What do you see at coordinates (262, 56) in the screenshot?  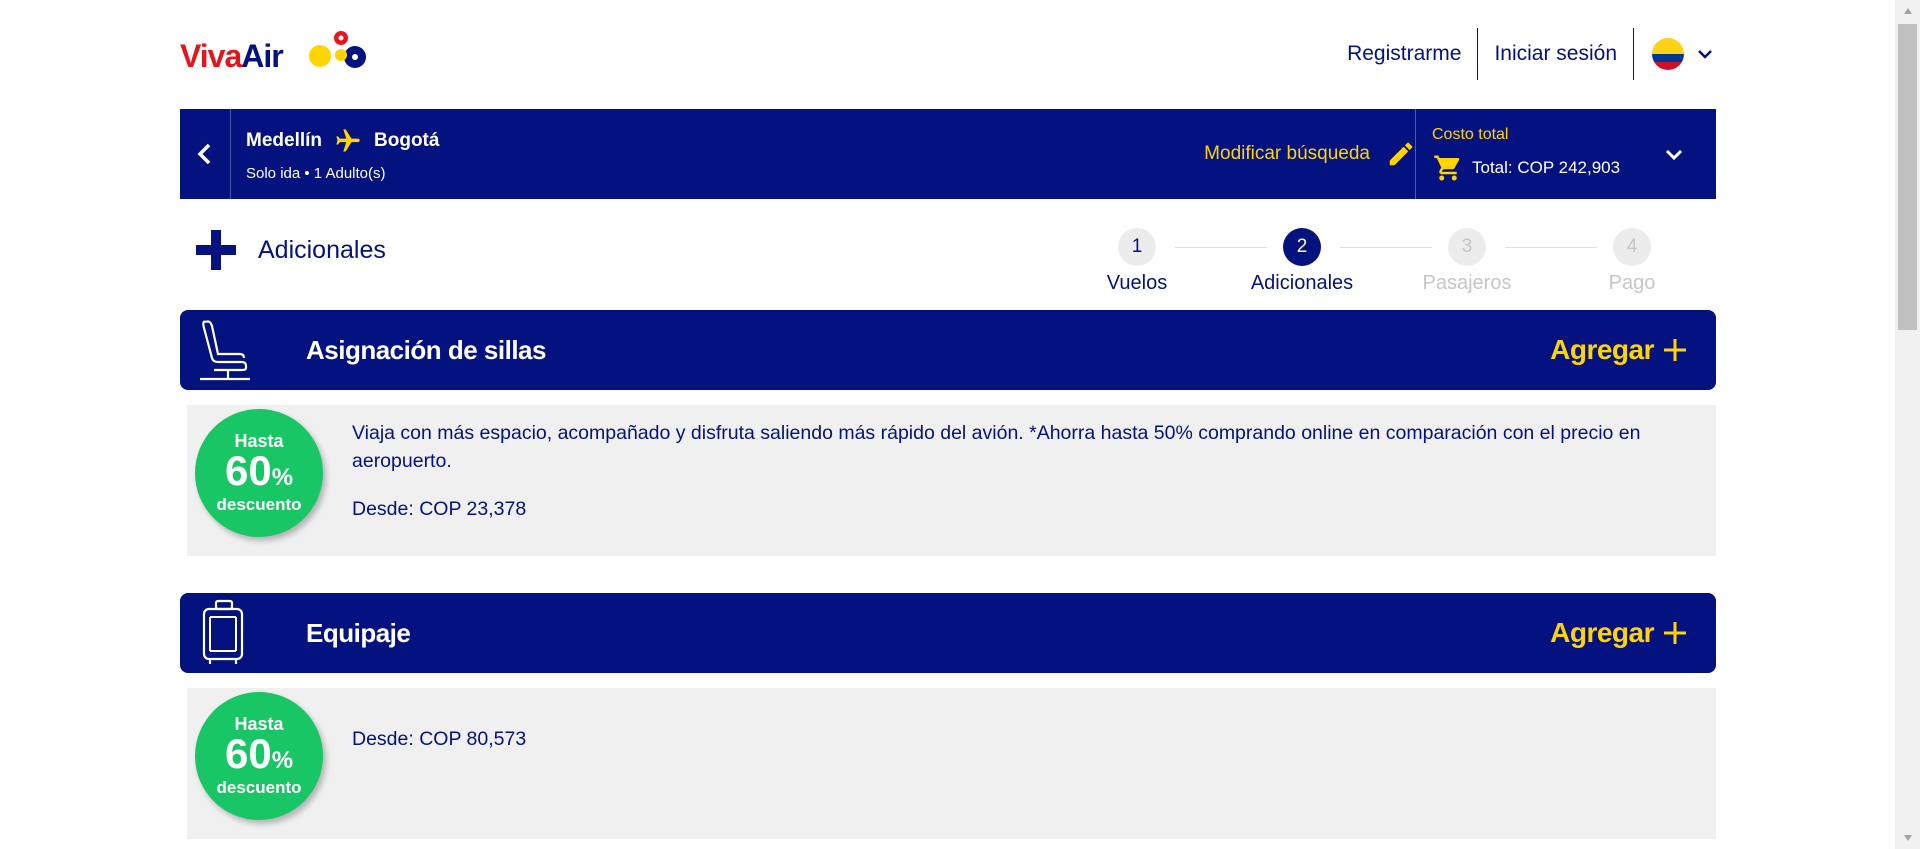 I see `logo-air-text: Air` at bounding box center [262, 56].